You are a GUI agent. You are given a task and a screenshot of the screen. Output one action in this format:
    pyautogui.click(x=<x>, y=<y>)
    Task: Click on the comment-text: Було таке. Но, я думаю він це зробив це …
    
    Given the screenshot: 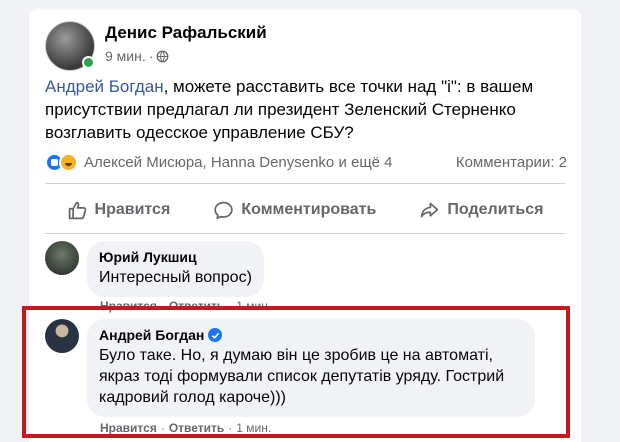 What is the action you would take?
    pyautogui.click(x=302, y=376)
    